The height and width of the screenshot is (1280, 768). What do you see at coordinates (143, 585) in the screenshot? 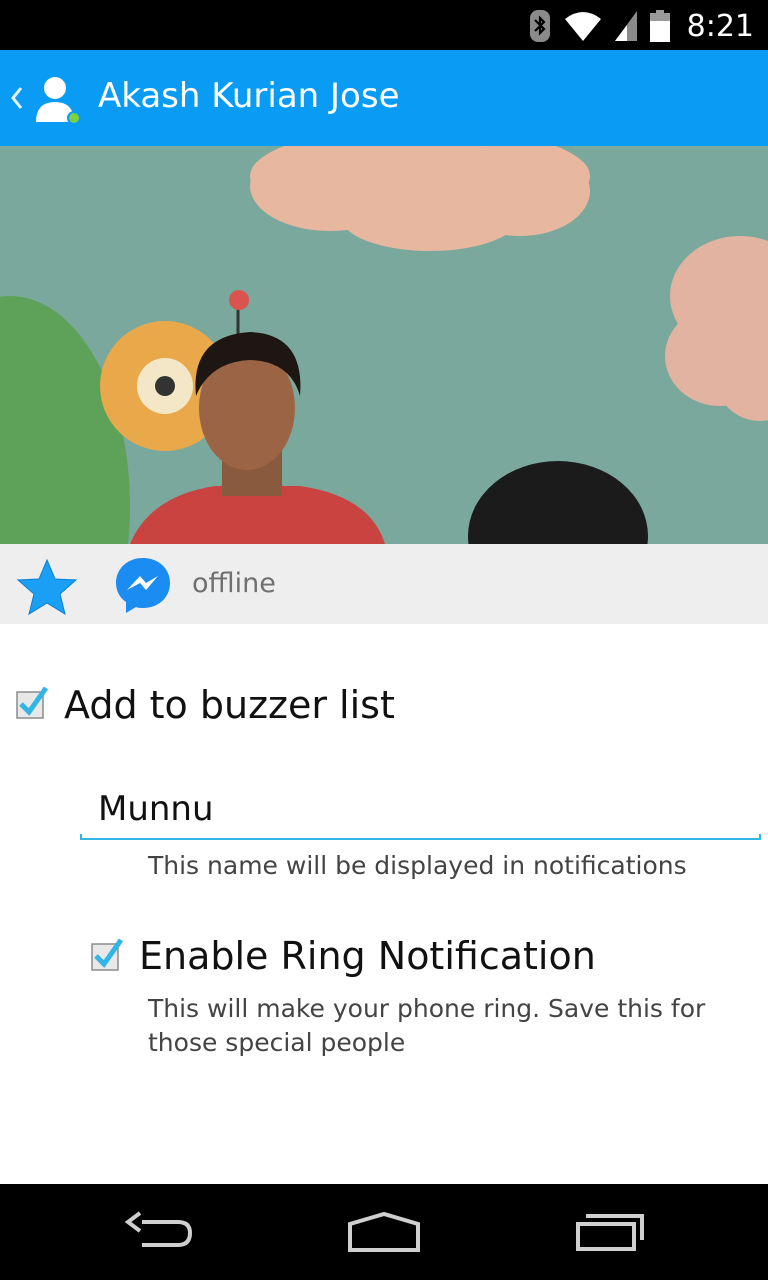
I see `messenger-icon` at bounding box center [143, 585].